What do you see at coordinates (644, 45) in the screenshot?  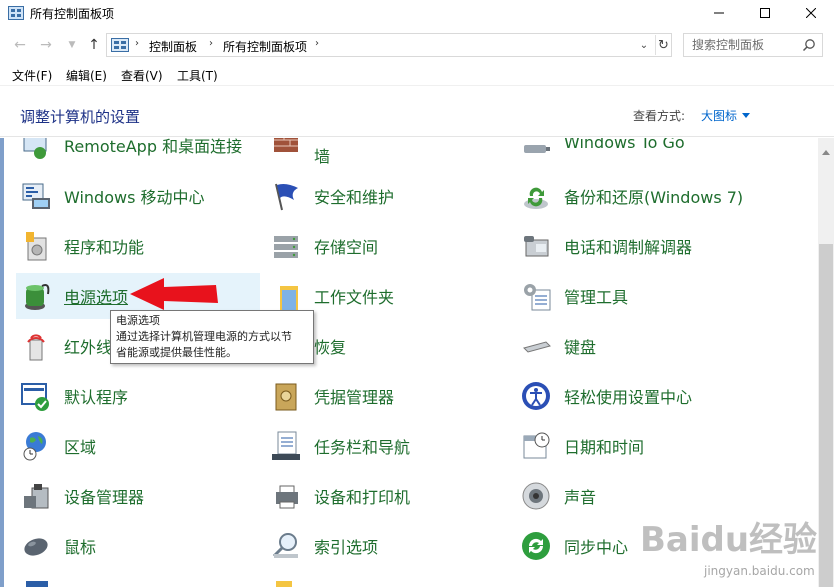 I see `address-history-button: ⌄` at bounding box center [644, 45].